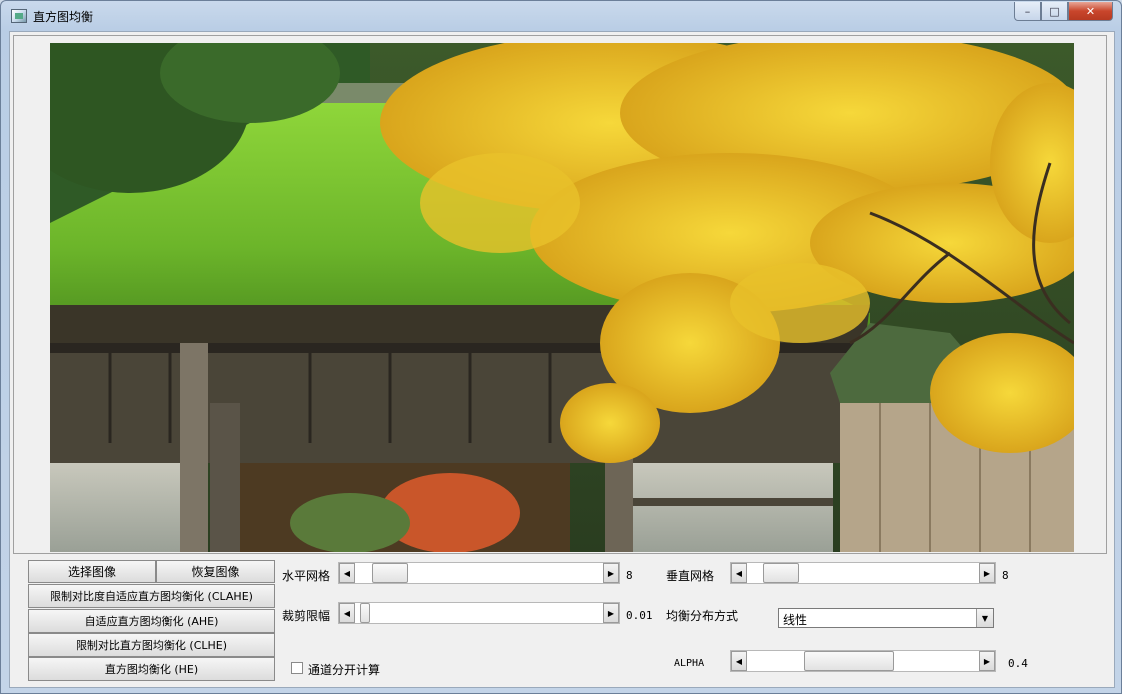  I want to click on clip-limit-label: 裁剪限幅, so click(306, 616).